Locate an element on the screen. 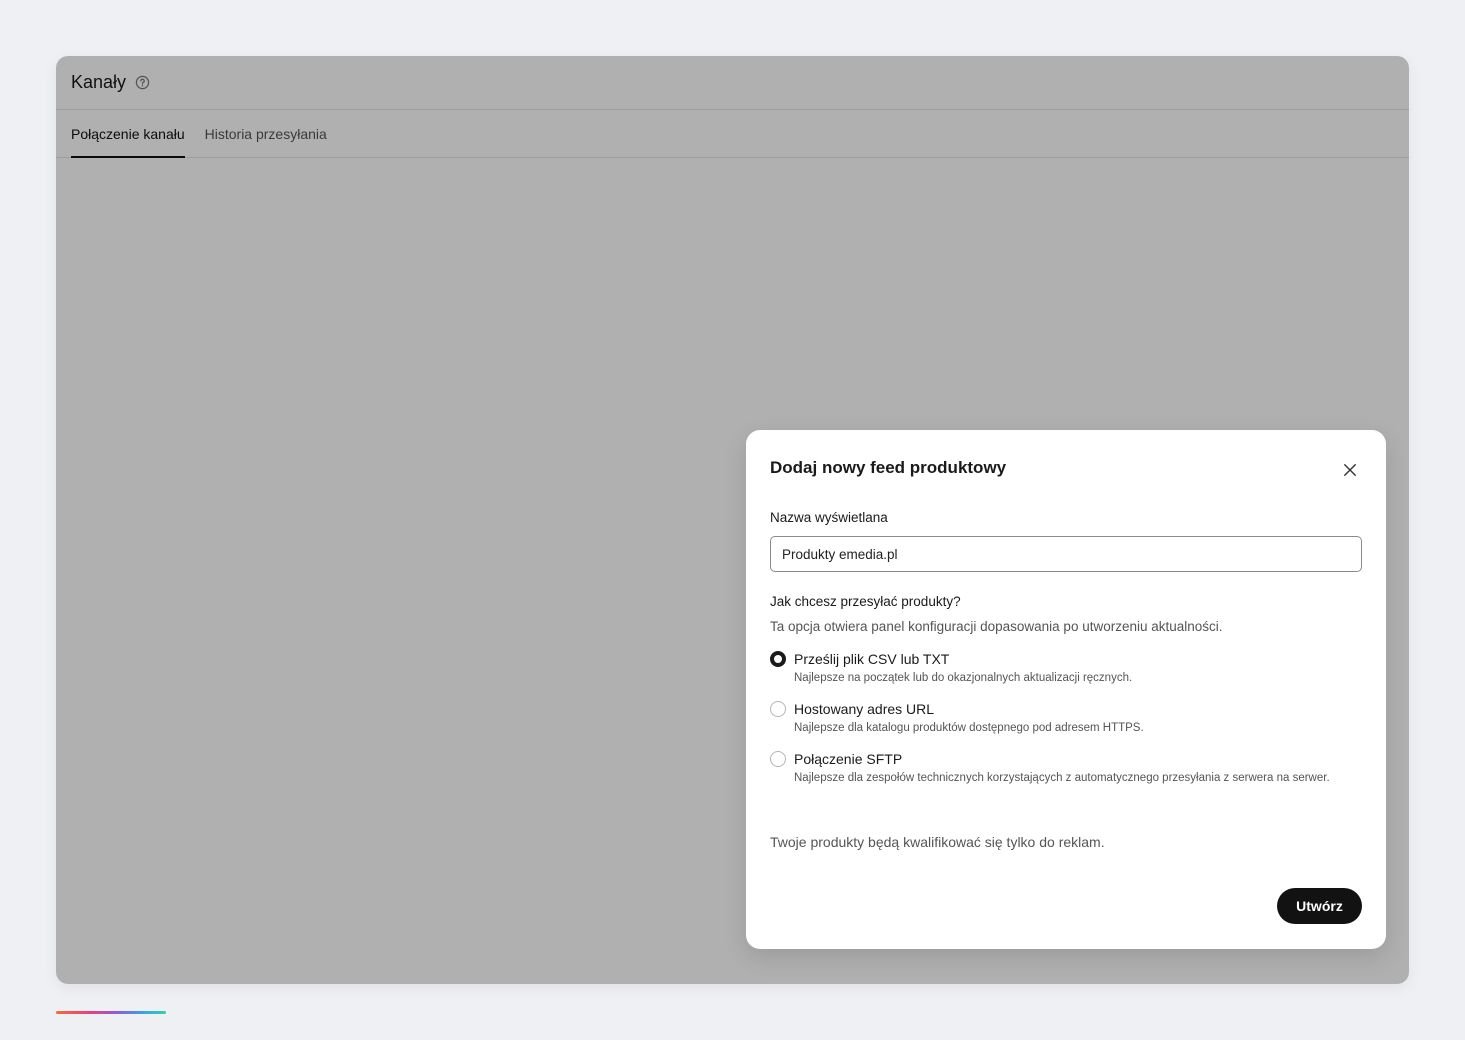 This screenshot has width=1465, height=1040. option-label: Połączenie SFTP is located at coordinates (848, 759).